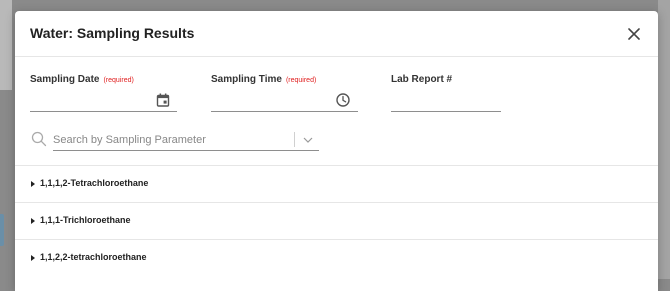  Describe the element at coordinates (301, 80) in the screenshot. I see `sampling-time-required: (required)` at that location.